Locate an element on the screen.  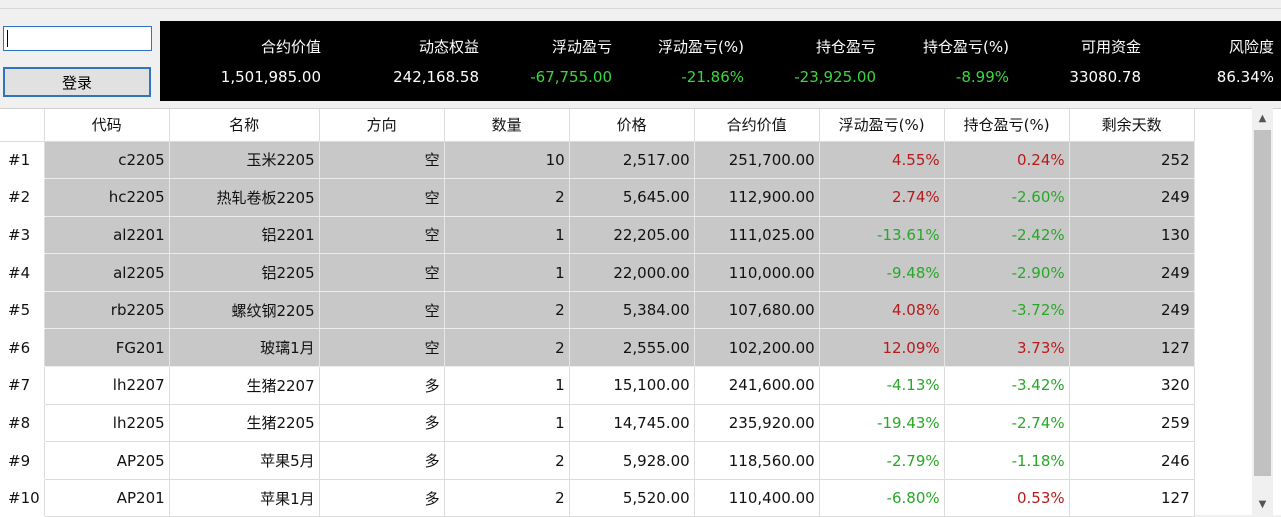
code-cell: al2201 is located at coordinates (107, 235).